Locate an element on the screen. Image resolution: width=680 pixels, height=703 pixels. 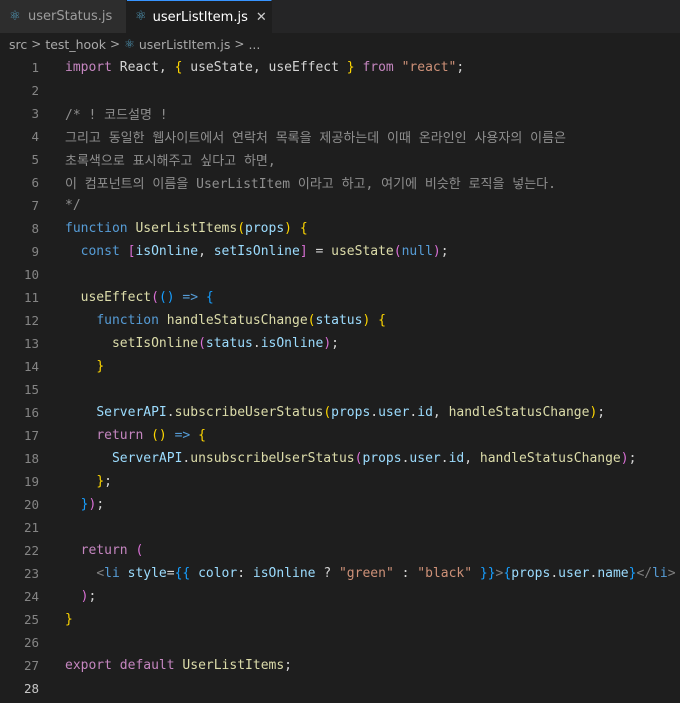
code-token: () is located at coordinates (166, 297).